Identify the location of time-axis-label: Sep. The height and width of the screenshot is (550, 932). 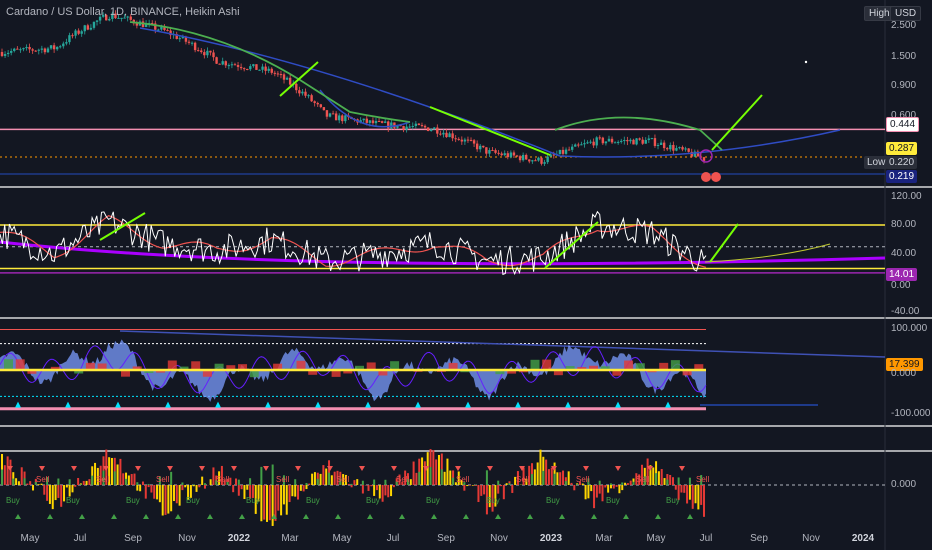
(133, 538).